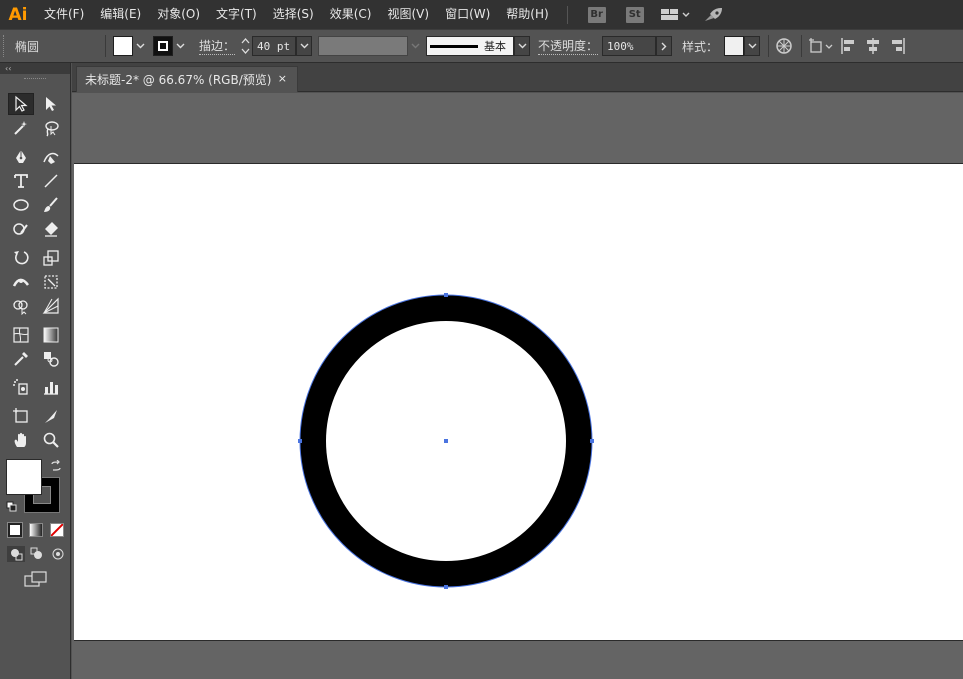 This screenshot has width=963, height=679. I want to click on bridge-button: Br, so click(596, 14).